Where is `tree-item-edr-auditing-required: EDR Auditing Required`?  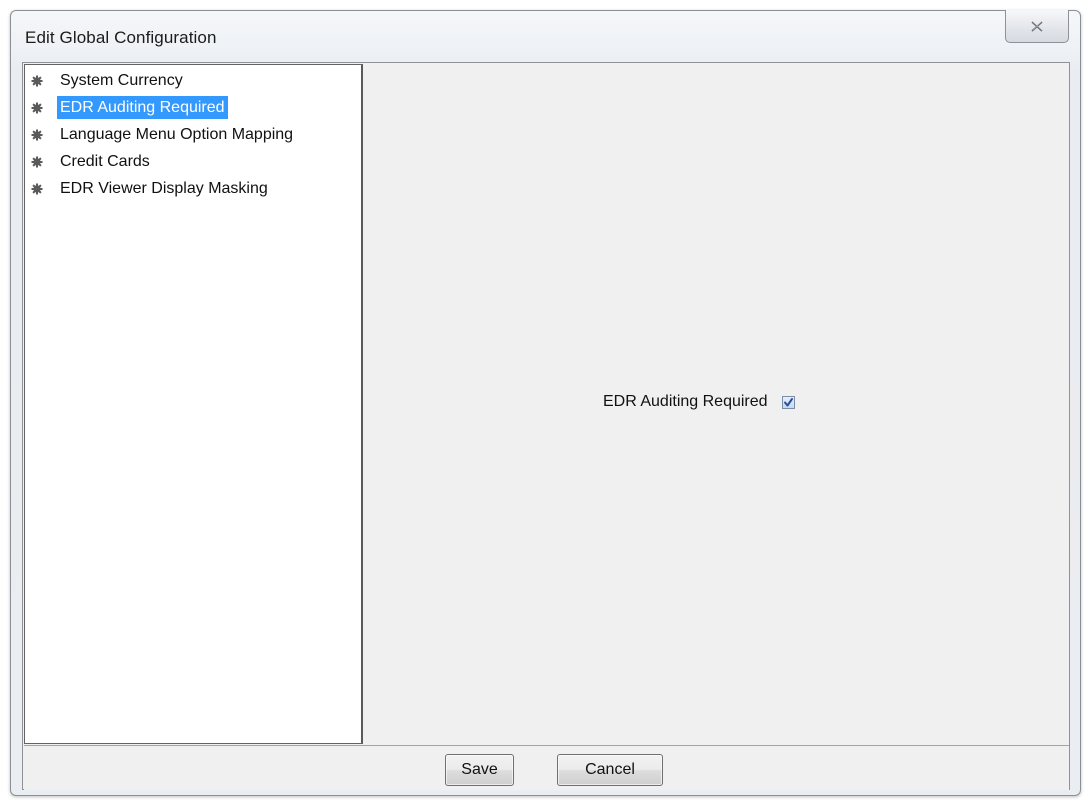 tree-item-edr-auditing-required: EDR Auditing Required is located at coordinates (163, 107).